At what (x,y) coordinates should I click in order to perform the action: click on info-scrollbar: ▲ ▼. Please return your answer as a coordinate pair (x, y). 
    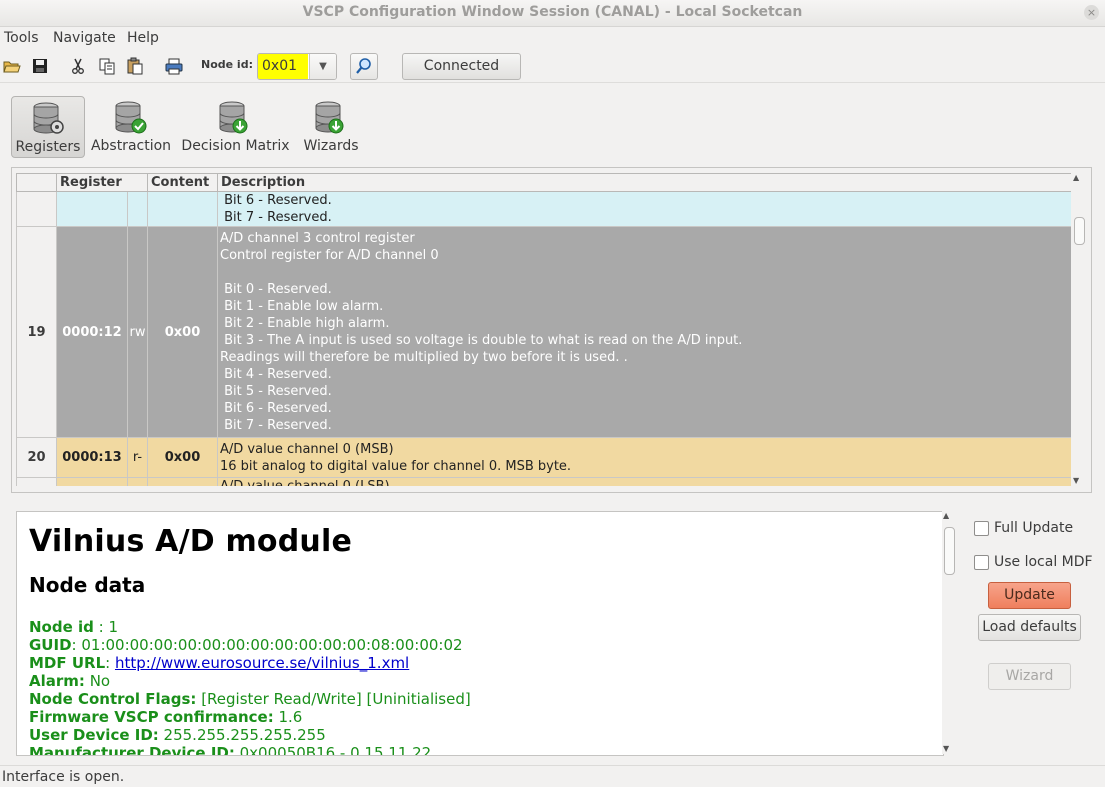
    Looking at the image, I should click on (948, 632).